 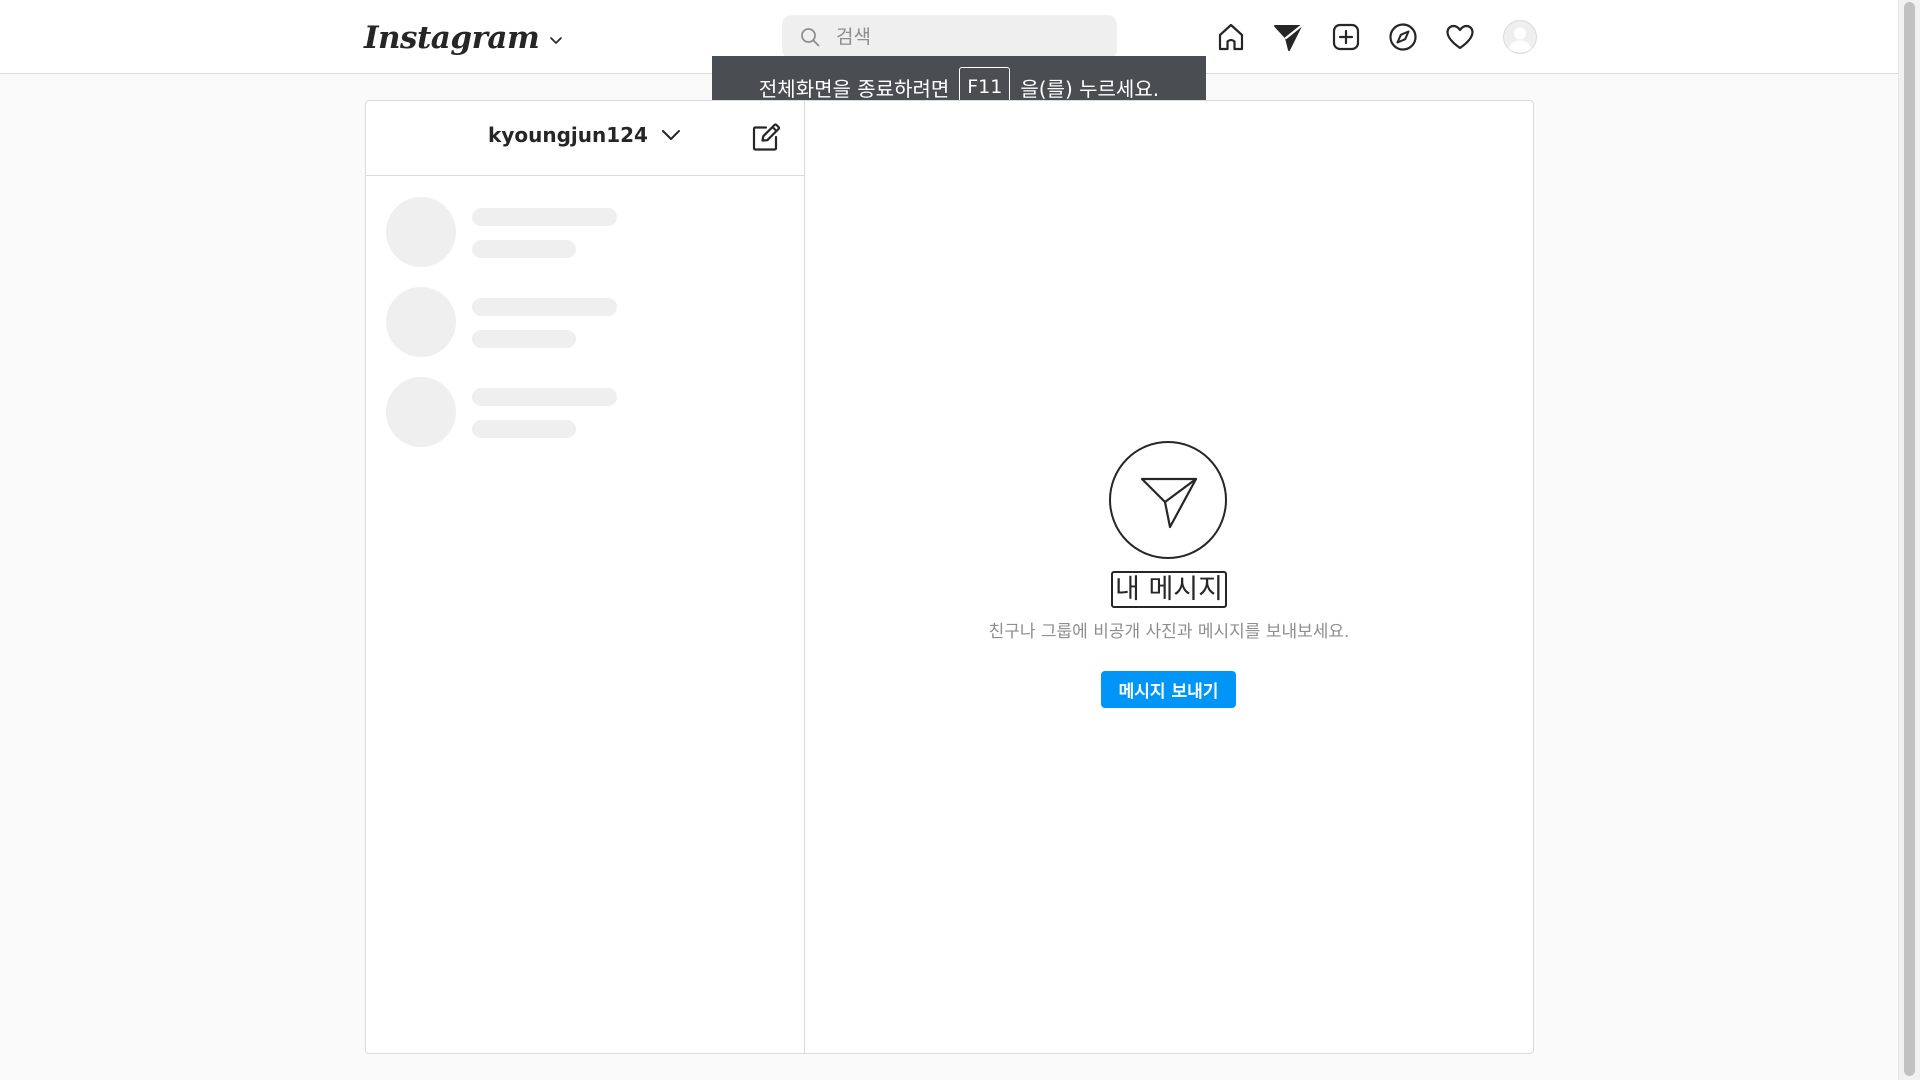 I want to click on instagram-logo-switcher: Instagram, so click(x=463, y=38).